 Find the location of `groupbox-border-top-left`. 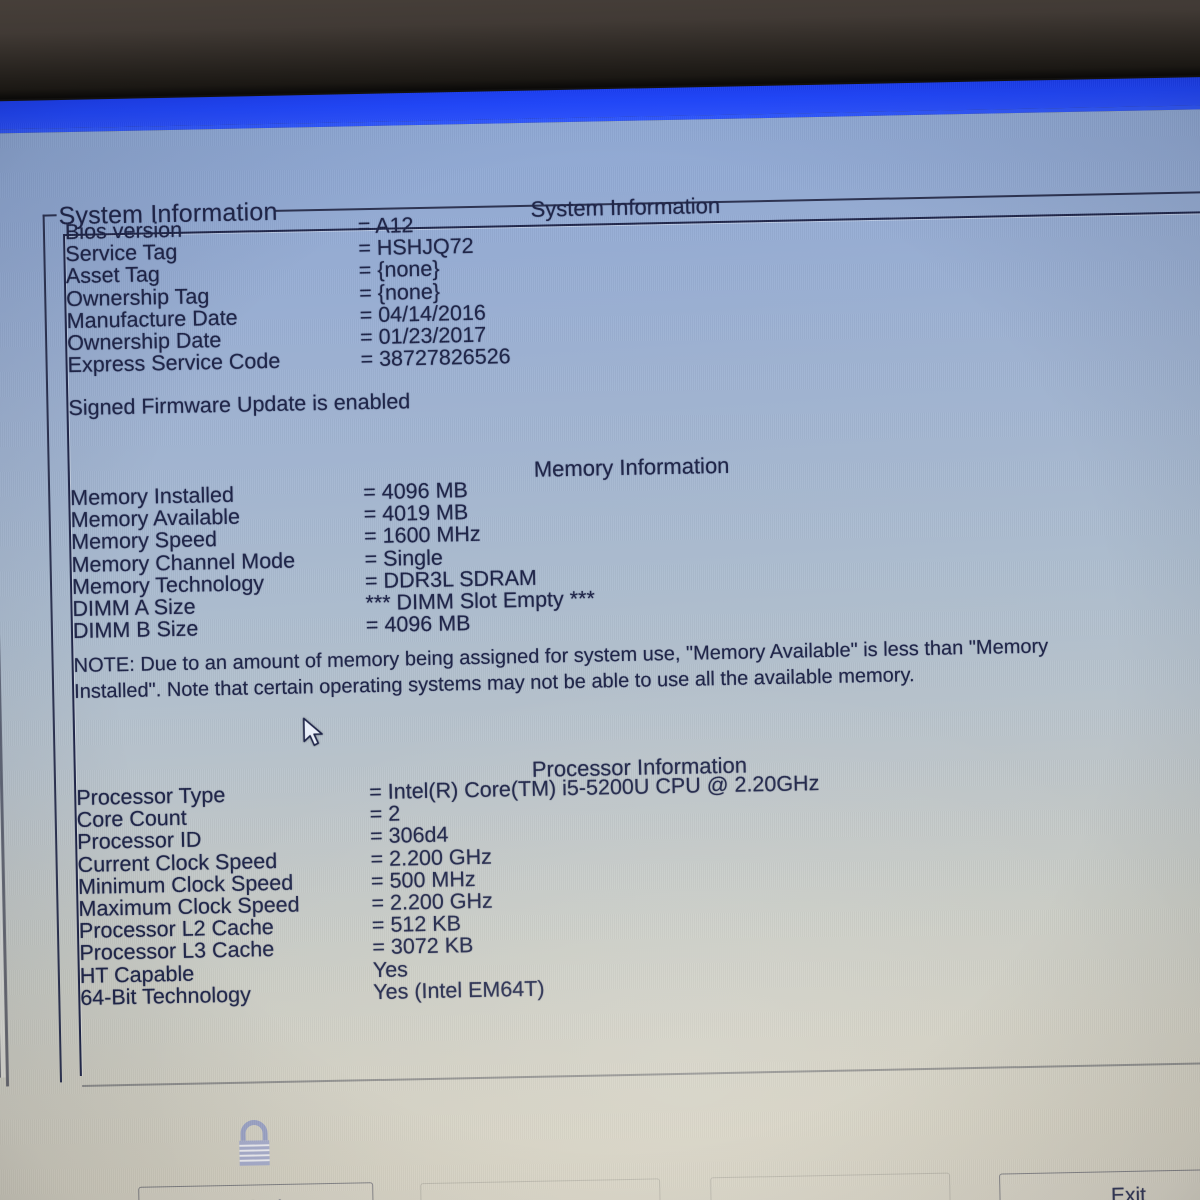

groupbox-border-top-left is located at coordinates (49, 215).